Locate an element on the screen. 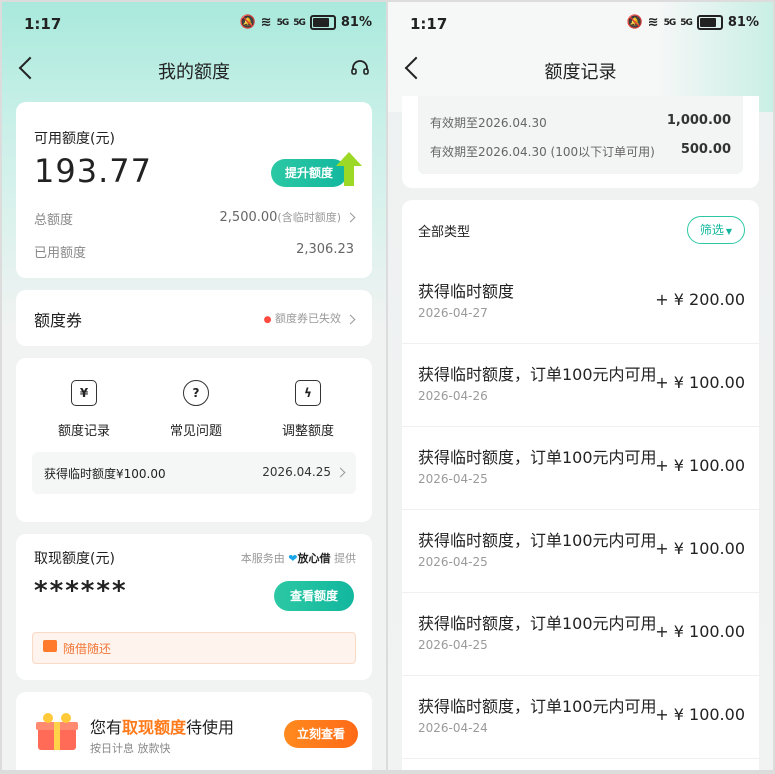 Image resolution: width=775 pixels, height=774 pixels. page-title: 额度记录 is located at coordinates (580, 72).